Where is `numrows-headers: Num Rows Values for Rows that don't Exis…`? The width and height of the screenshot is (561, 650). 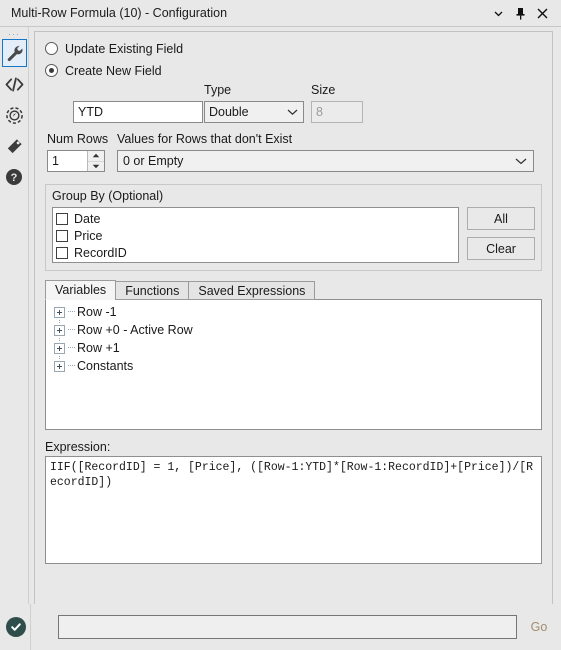
numrows-headers: Num Rows Values for Rows that don't Exis… is located at coordinates (293, 141).